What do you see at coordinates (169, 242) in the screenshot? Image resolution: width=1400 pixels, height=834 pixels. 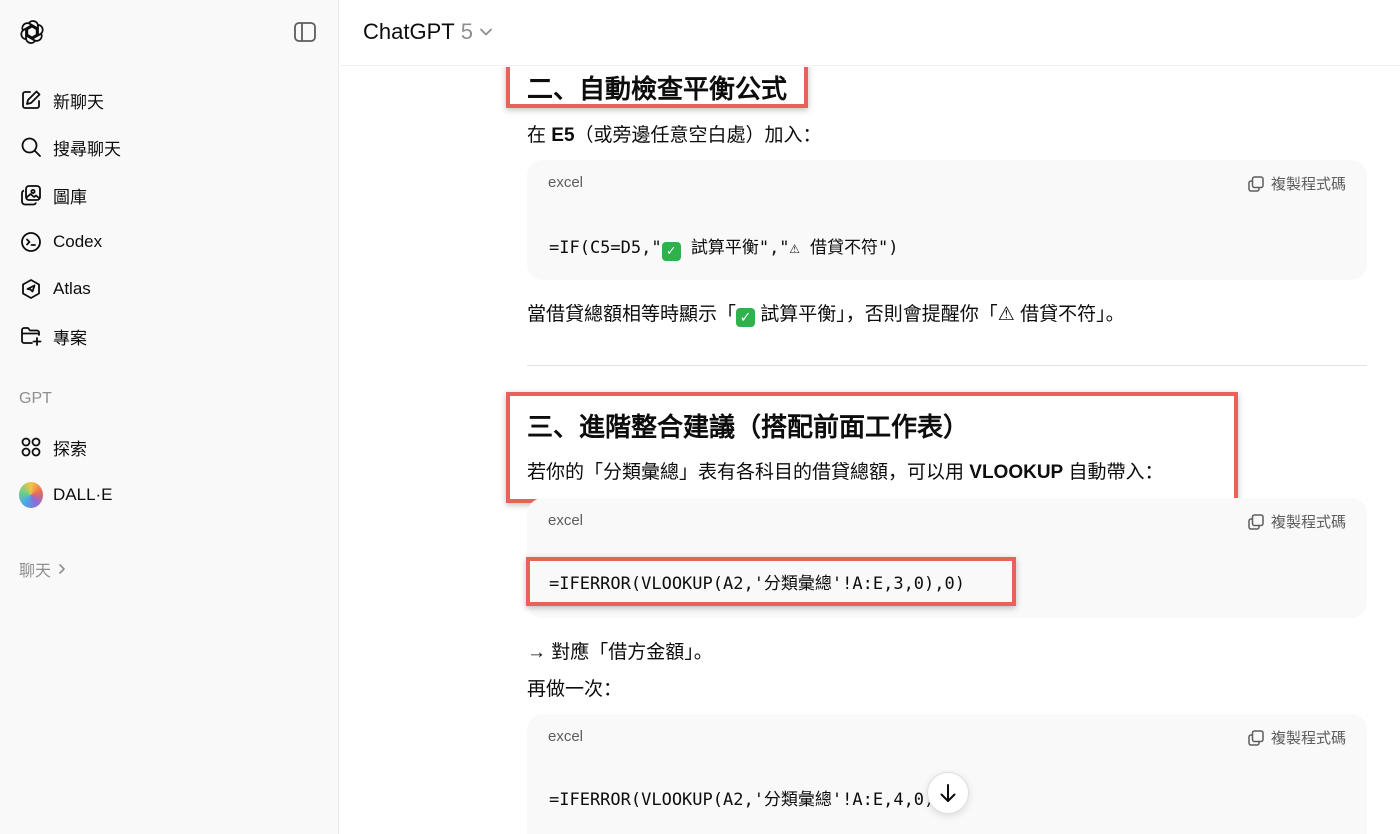 I see `sidebar-item-codex: Codex` at bounding box center [169, 242].